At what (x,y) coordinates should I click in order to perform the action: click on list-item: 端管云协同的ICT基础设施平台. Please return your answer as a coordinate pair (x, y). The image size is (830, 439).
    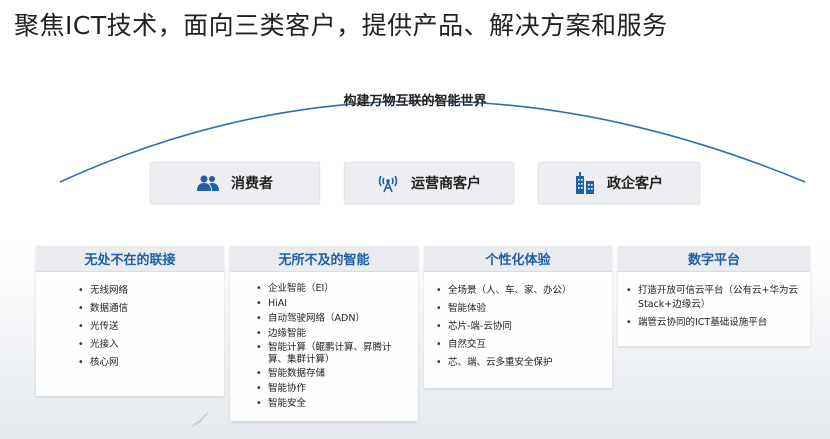
    Looking at the image, I should click on (715, 323).